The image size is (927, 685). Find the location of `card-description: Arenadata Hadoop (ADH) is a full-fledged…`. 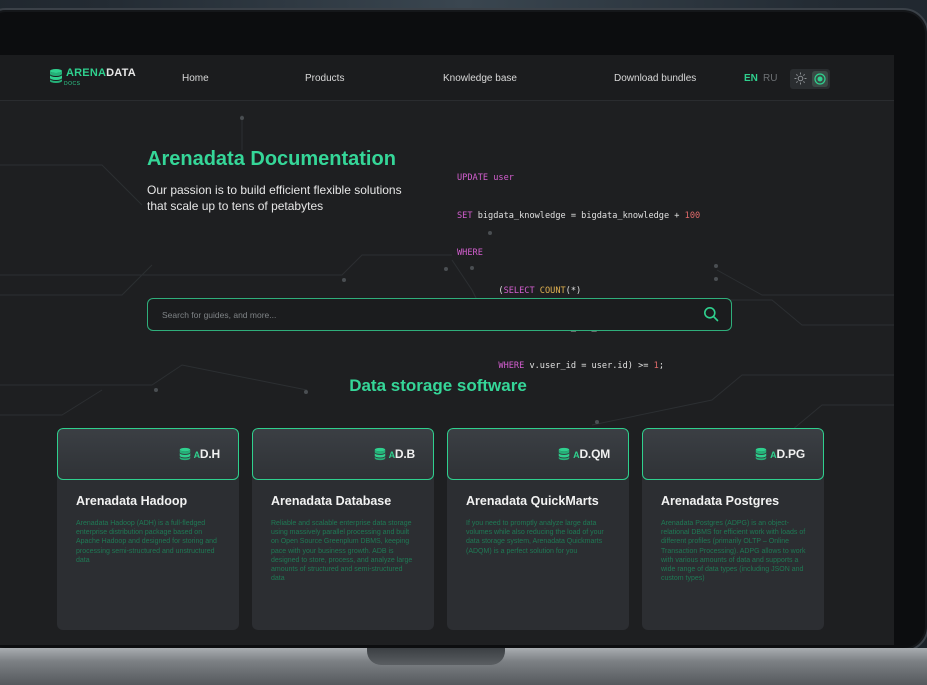

card-description: Arenadata Hadoop (ADH) is a full-fledged… is located at coordinates (146, 542).